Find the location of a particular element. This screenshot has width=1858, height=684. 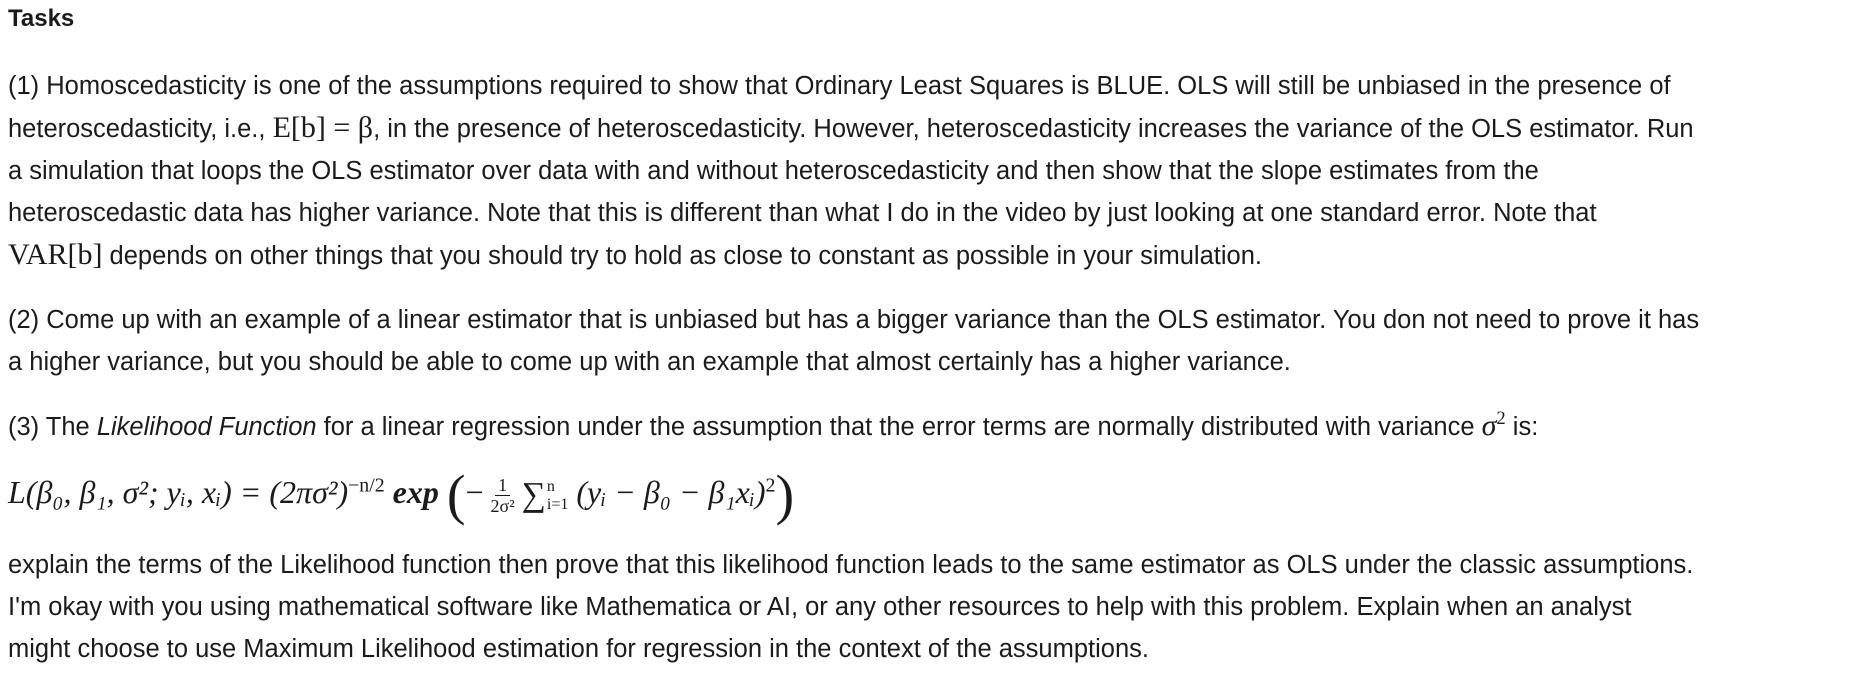

likelihood-lhs: L(β₀, β₁, σ²; yᵢ, xᵢ) = (2πσ²) is located at coordinates (178, 491).